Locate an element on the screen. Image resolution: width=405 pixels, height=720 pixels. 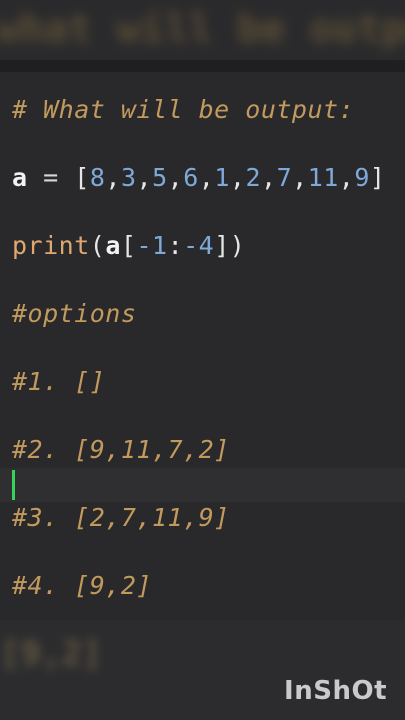
blurred-header-text: what will be output is located at coordinates (202, 29).